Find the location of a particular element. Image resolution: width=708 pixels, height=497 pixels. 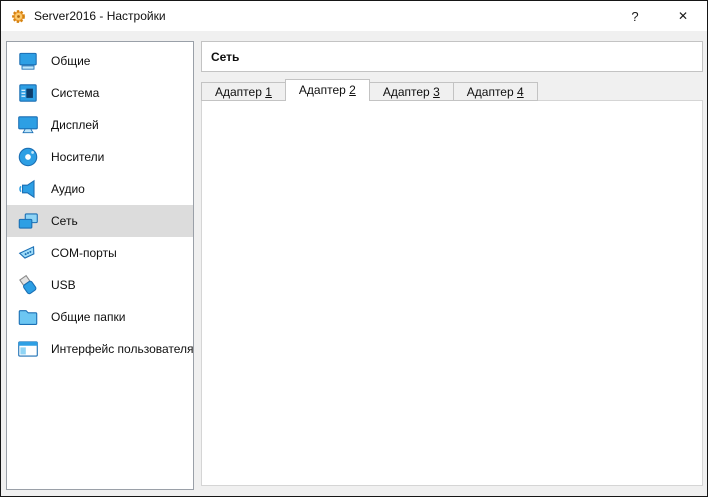

display-icon is located at coordinates (28, 125).